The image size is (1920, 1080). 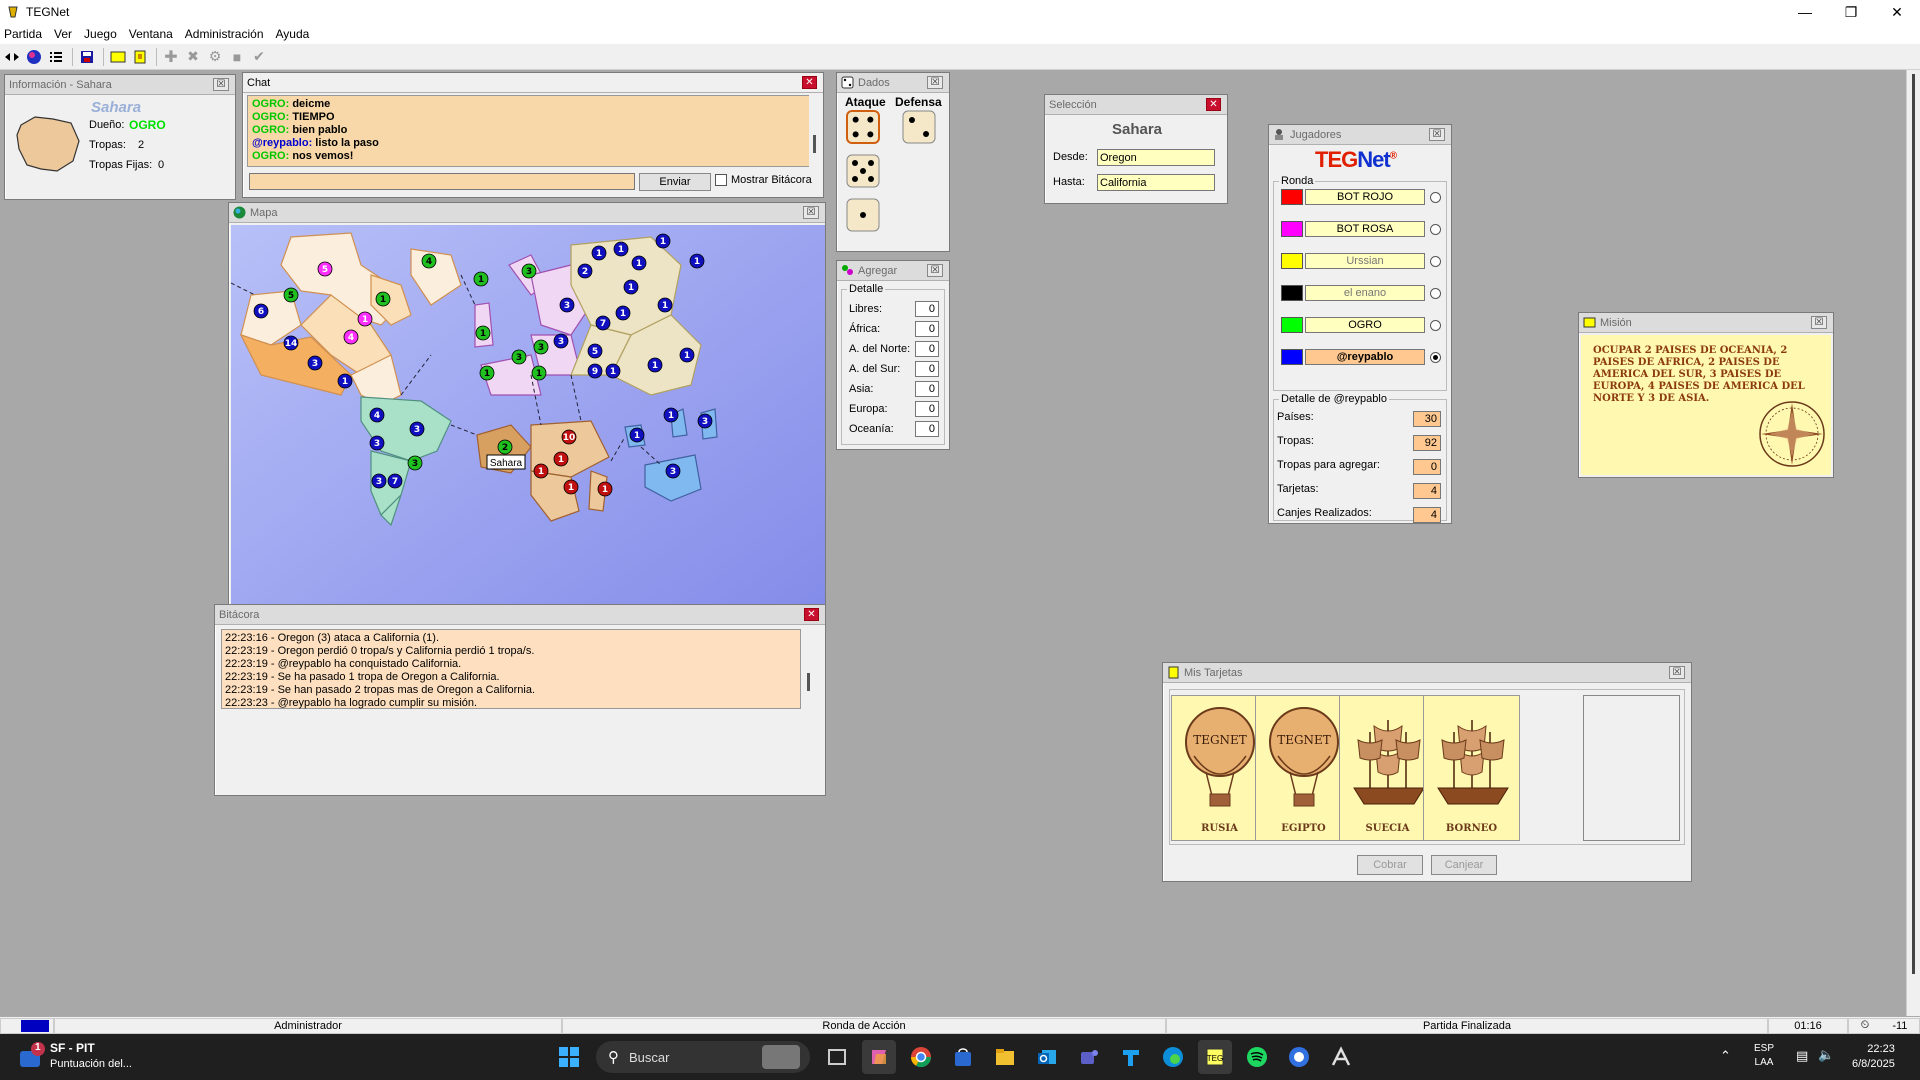 What do you see at coordinates (1303, 768) in the screenshot?
I see `country-card: TEGNET EGIPTO` at bounding box center [1303, 768].